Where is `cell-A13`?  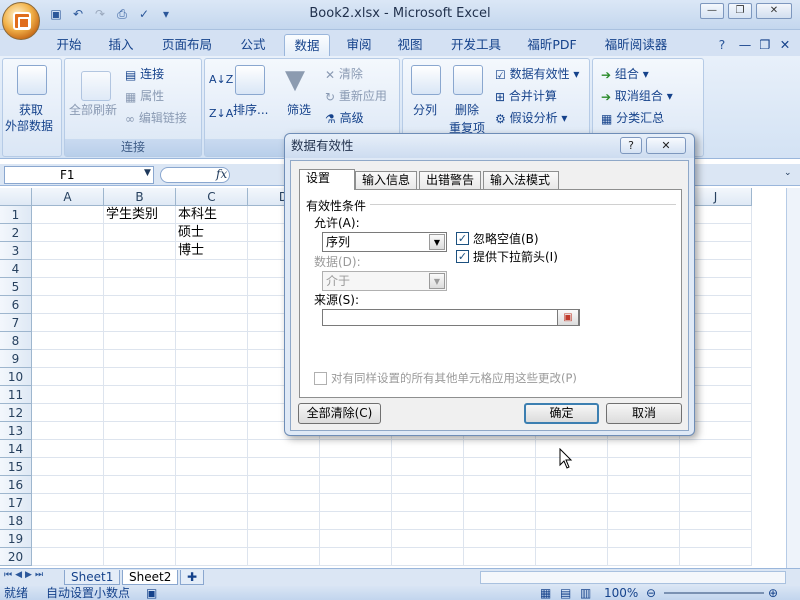
cell-A13 is located at coordinates (68, 431).